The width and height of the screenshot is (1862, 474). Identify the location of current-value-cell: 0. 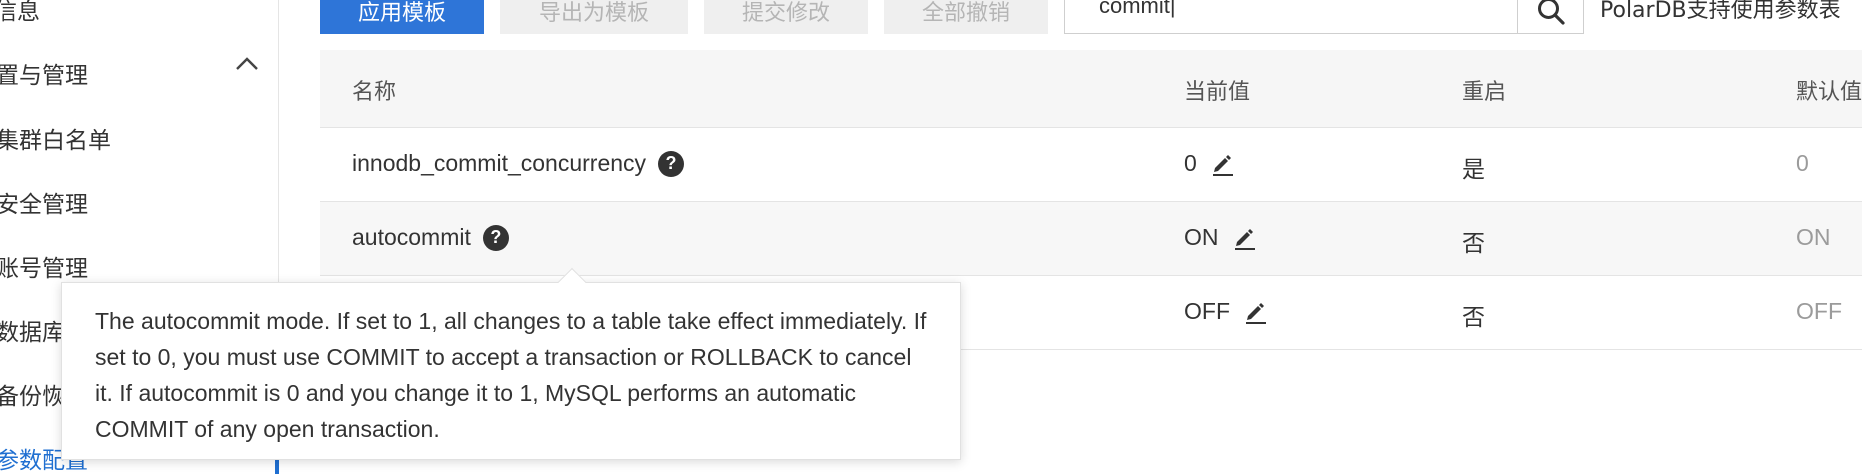
(1209, 163).